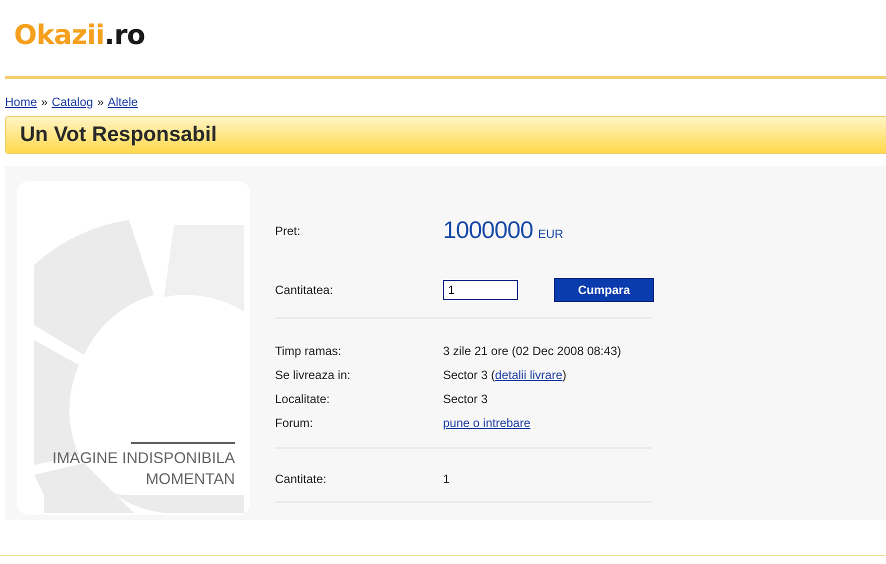  I want to click on breadcrumb-link: Catalog, so click(73, 102).